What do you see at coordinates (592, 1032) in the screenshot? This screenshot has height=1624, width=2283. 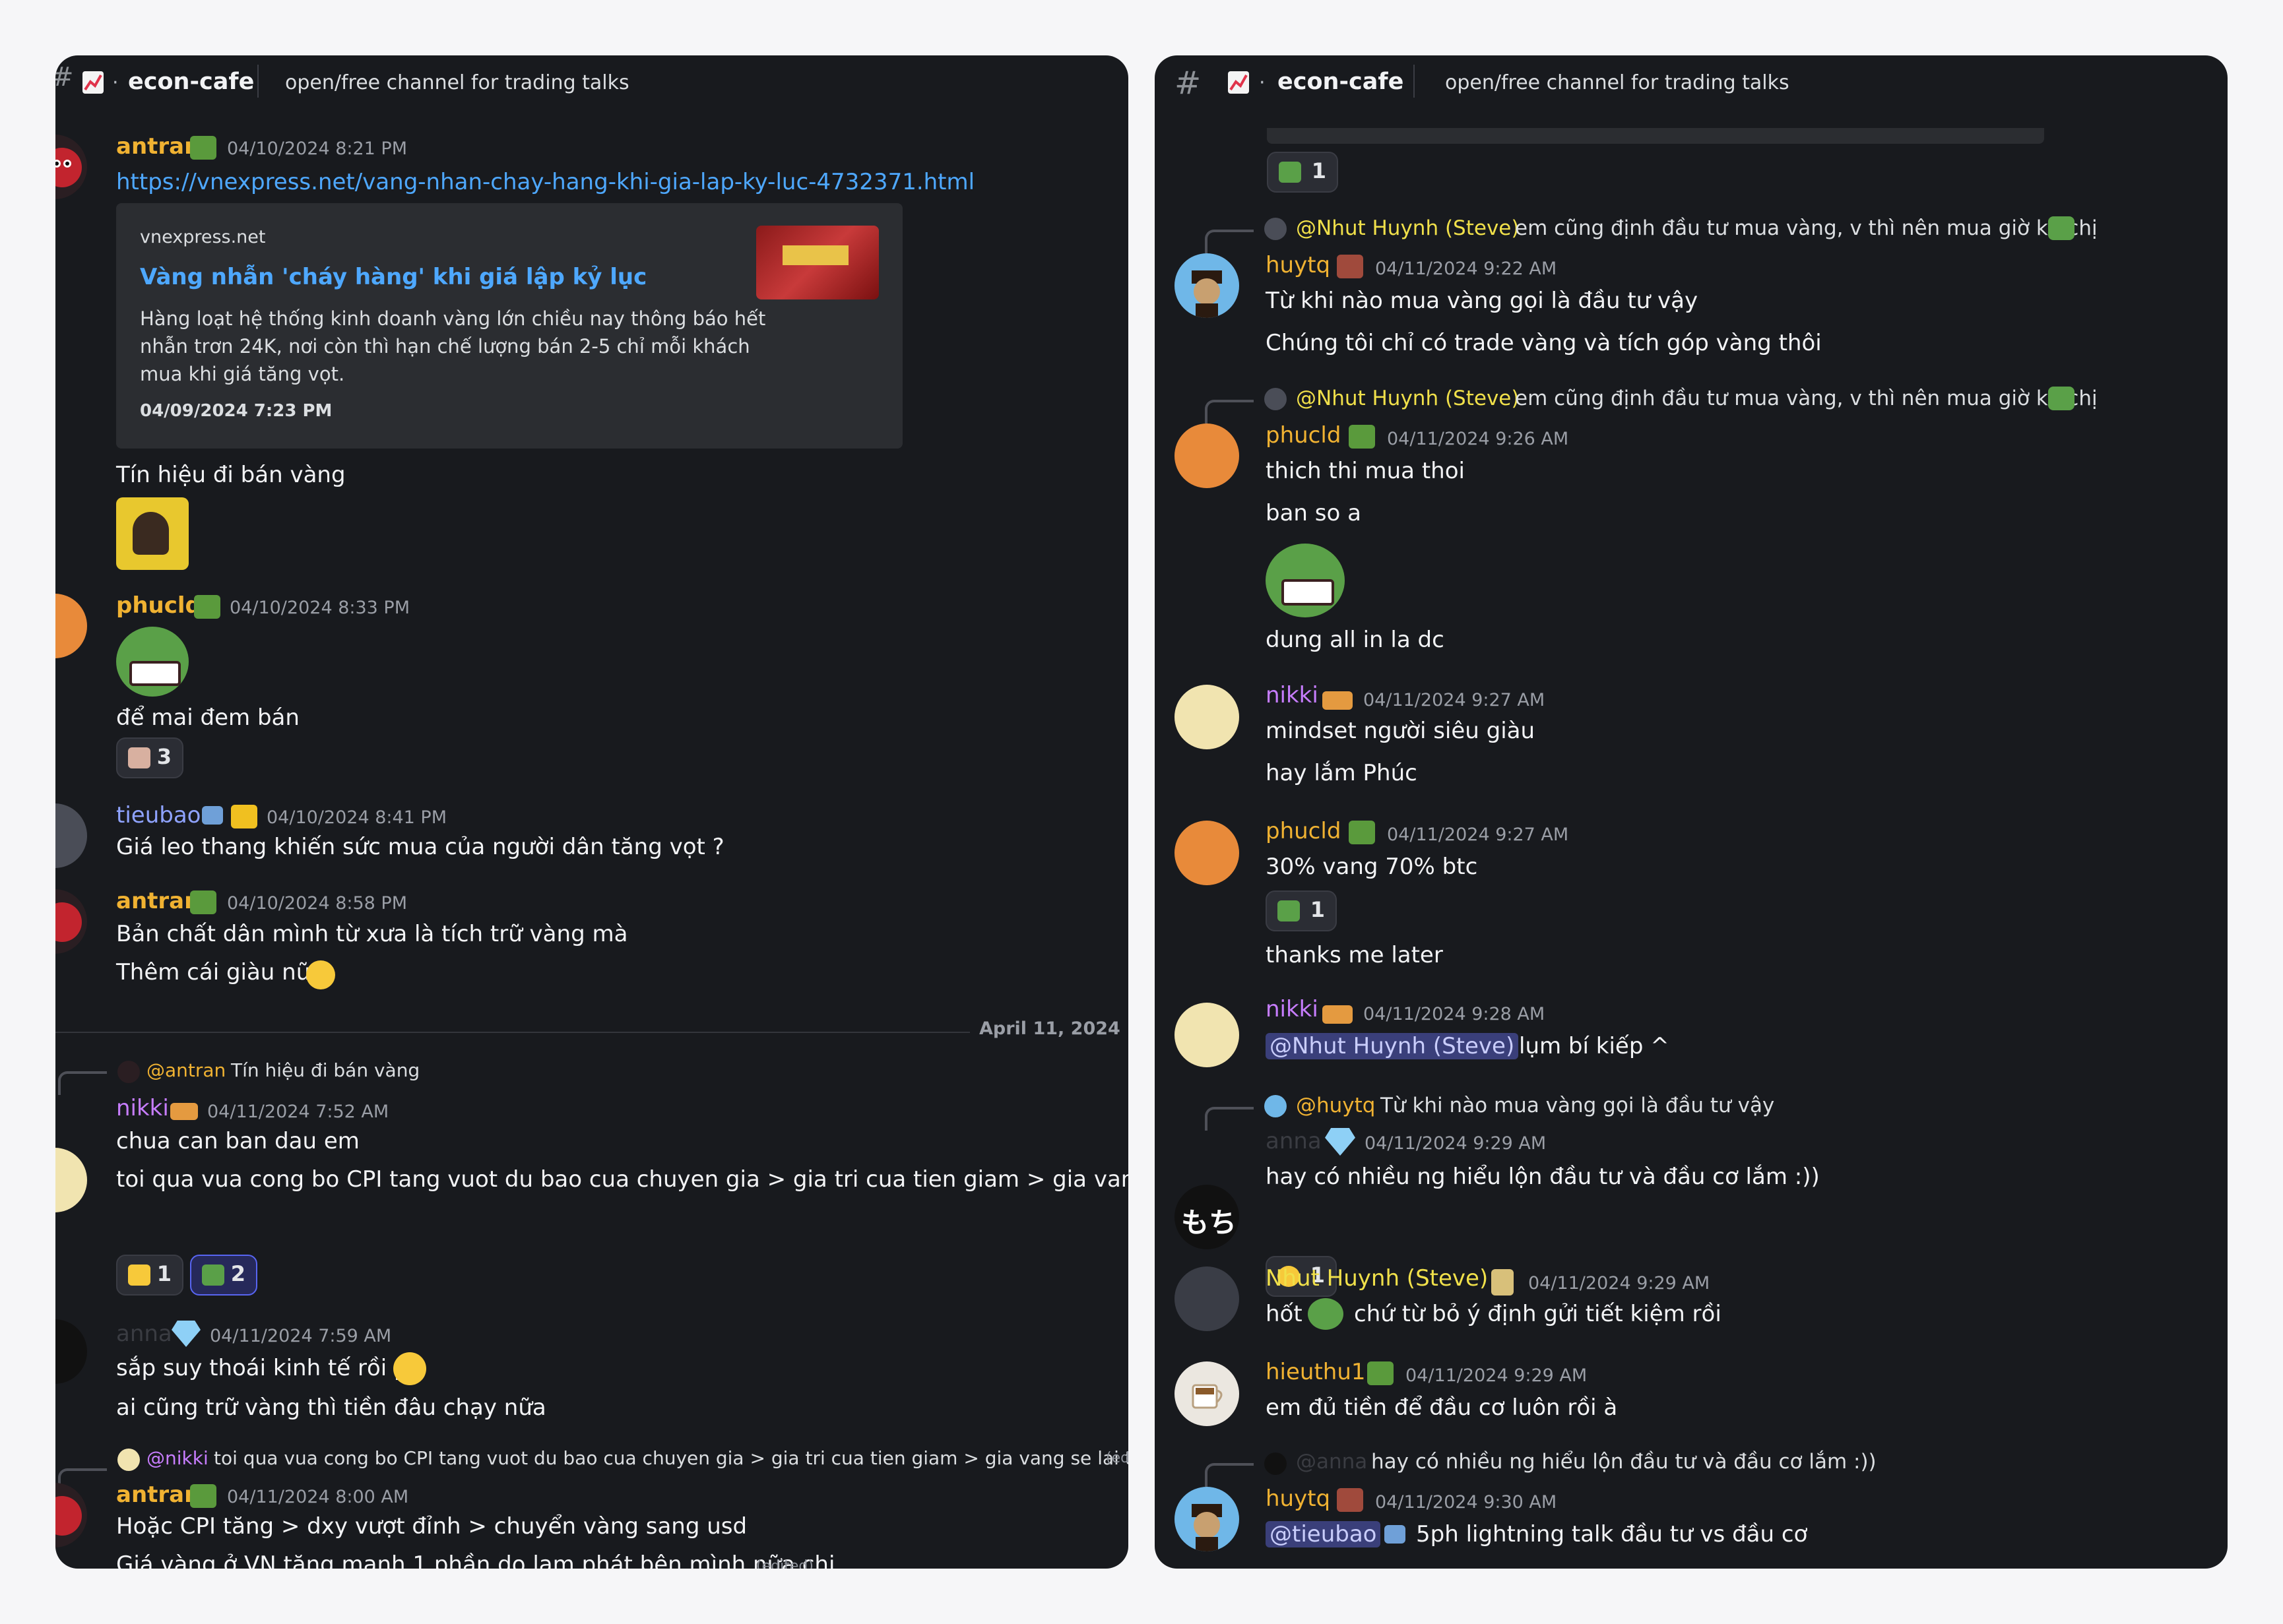 I see `date-divider` at bounding box center [592, 1032].